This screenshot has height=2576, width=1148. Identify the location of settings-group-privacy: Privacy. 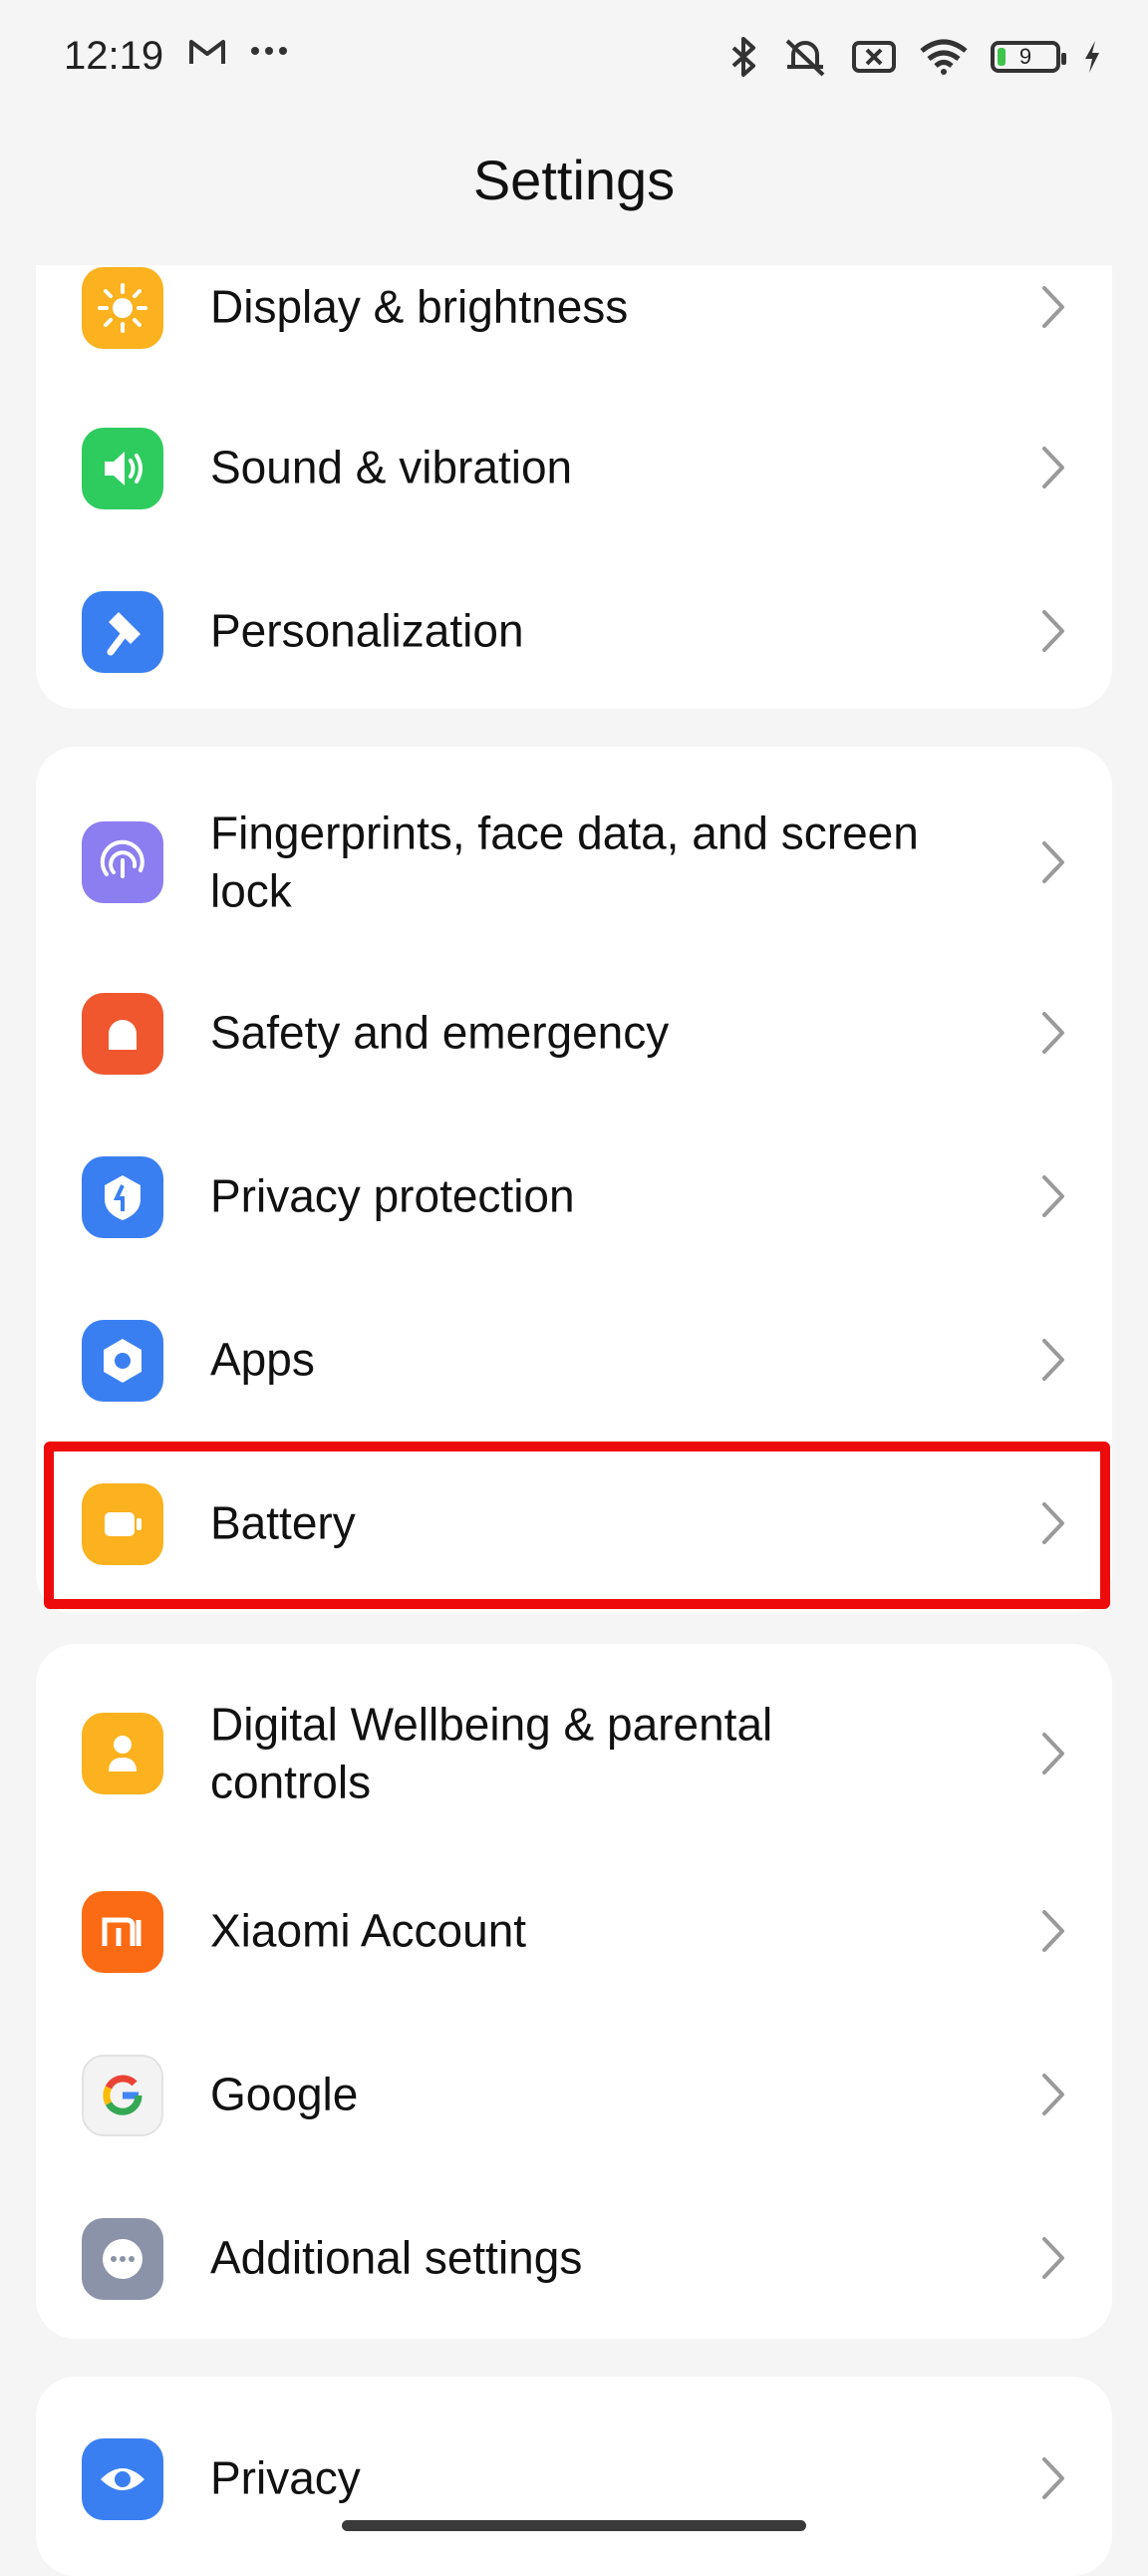
(574, 2476).